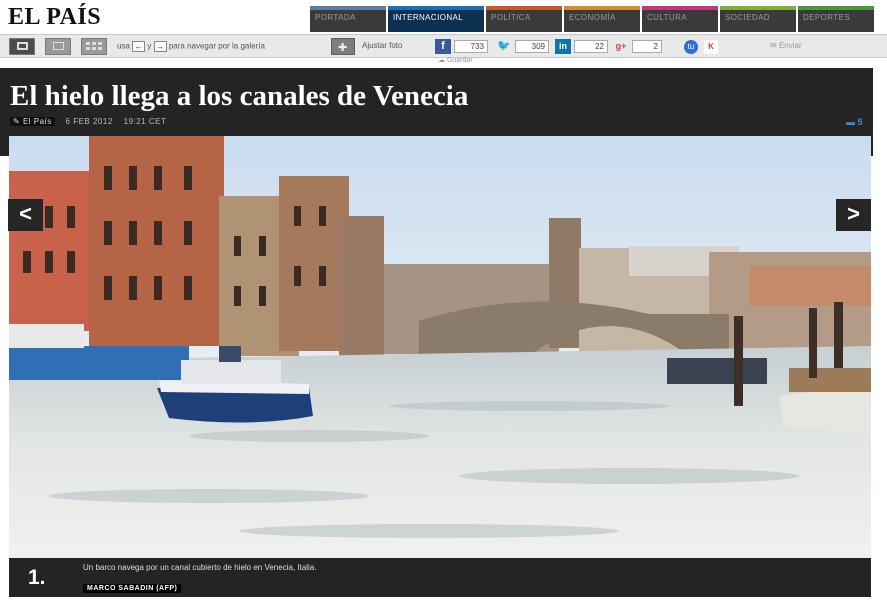  What do you see at coordinates (773, 45) in the screenshot?
I see `envelope-icon: ✉` at bounding box center [773, 45].